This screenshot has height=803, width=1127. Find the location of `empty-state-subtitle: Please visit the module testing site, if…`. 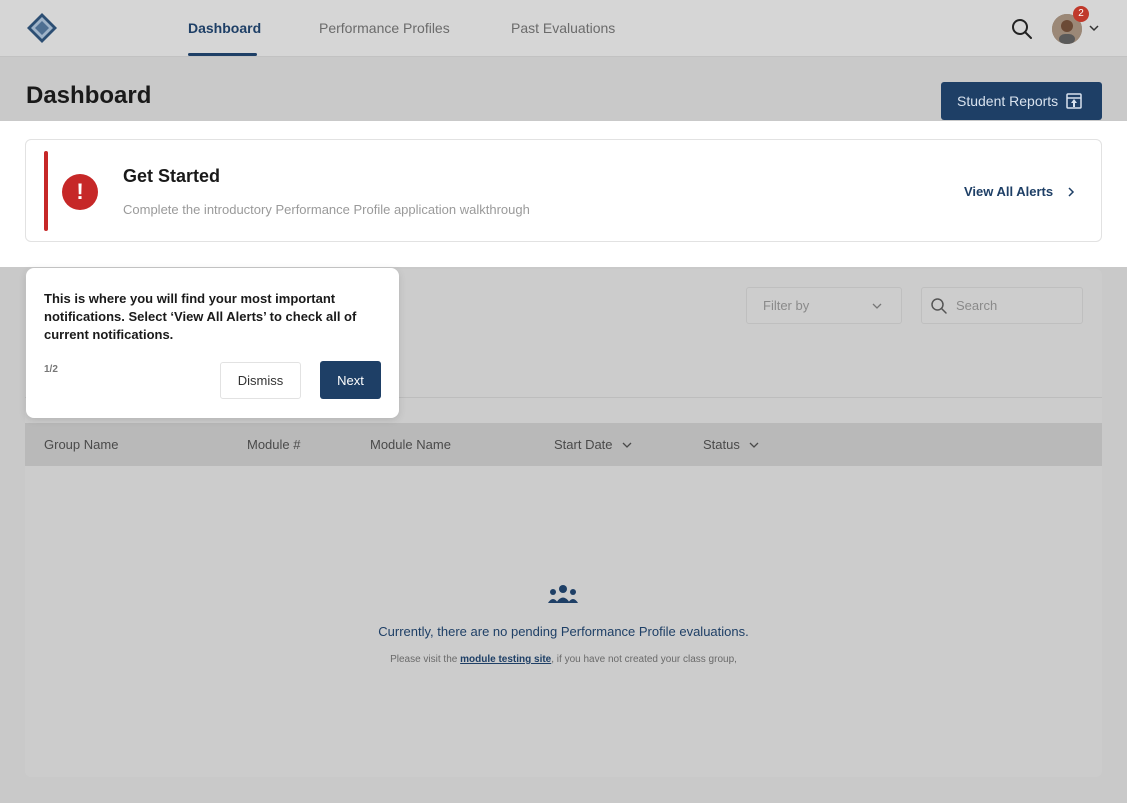

empty-state-subtitle: Please visit the module testing site, if… is located at coordinates (563, 659).